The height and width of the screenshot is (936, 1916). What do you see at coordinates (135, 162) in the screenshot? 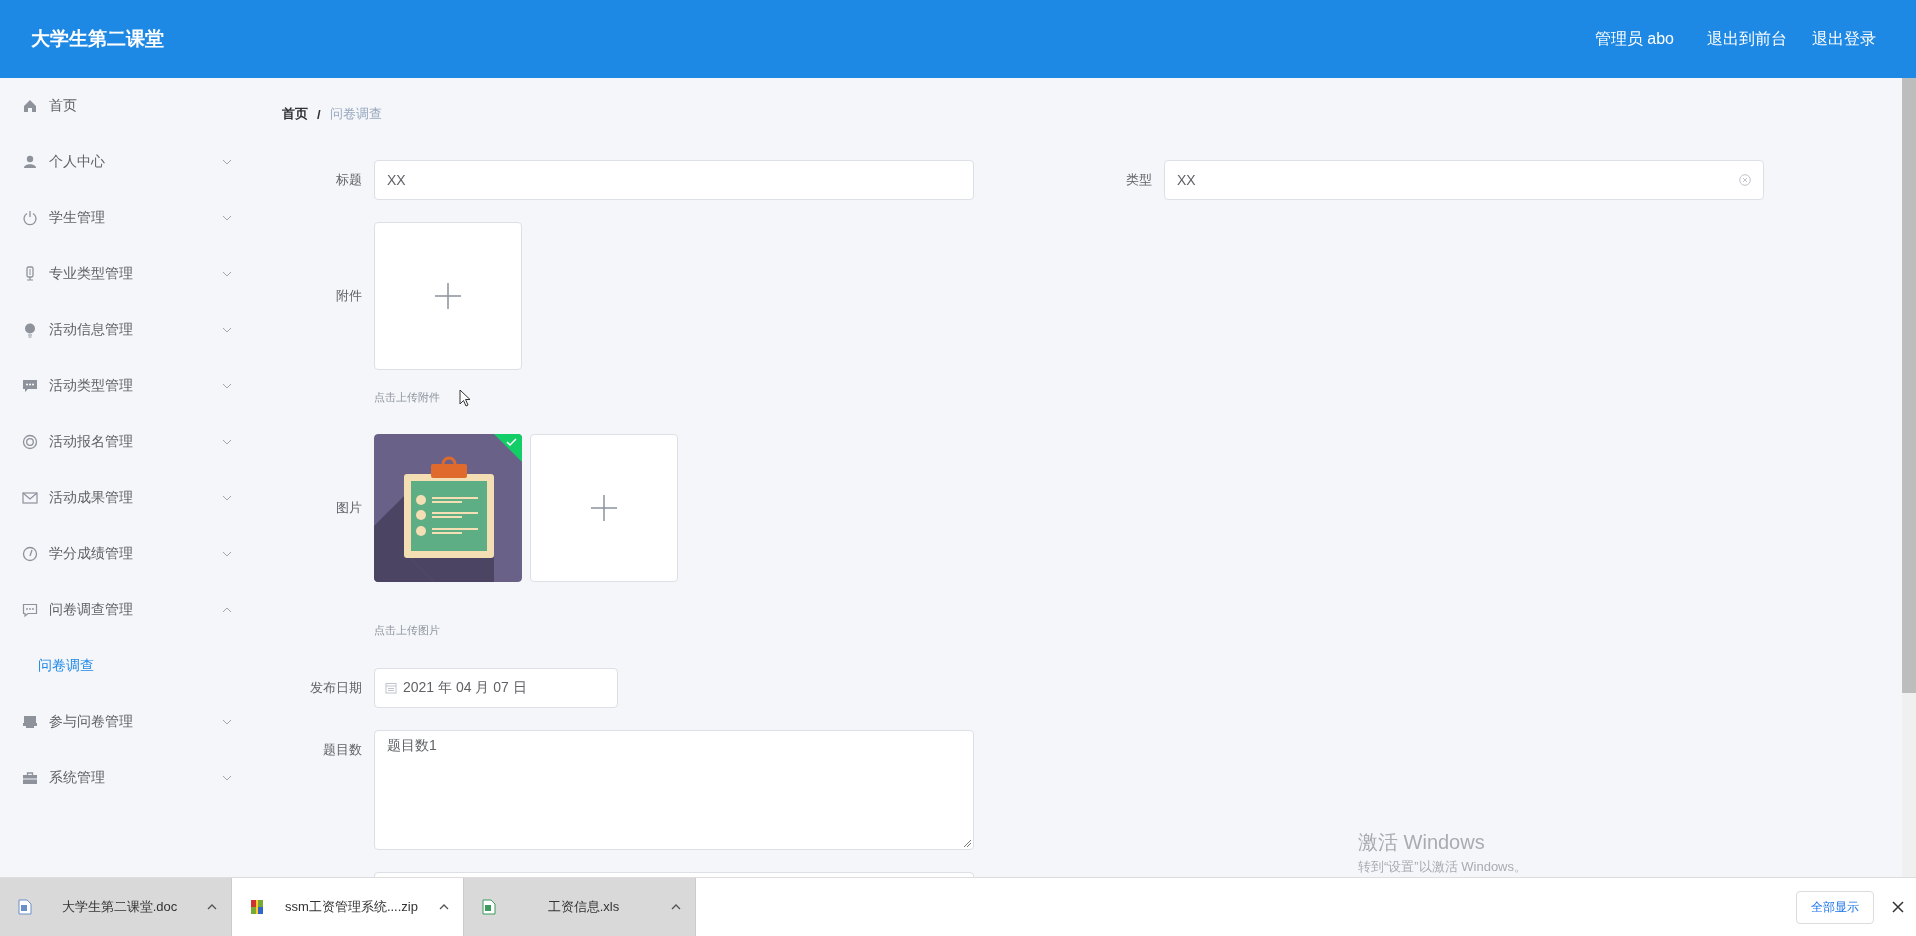
I see `menu-item: 个人中心` at bounding box center [135, 162].